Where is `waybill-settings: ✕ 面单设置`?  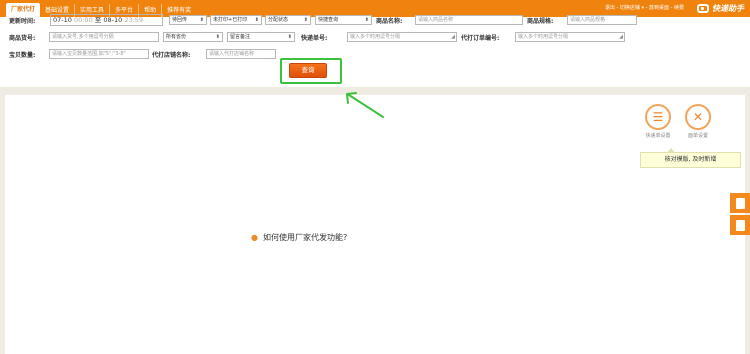
waybill-settings: ✕ 面单设置 is located at coordinates (698, 121).